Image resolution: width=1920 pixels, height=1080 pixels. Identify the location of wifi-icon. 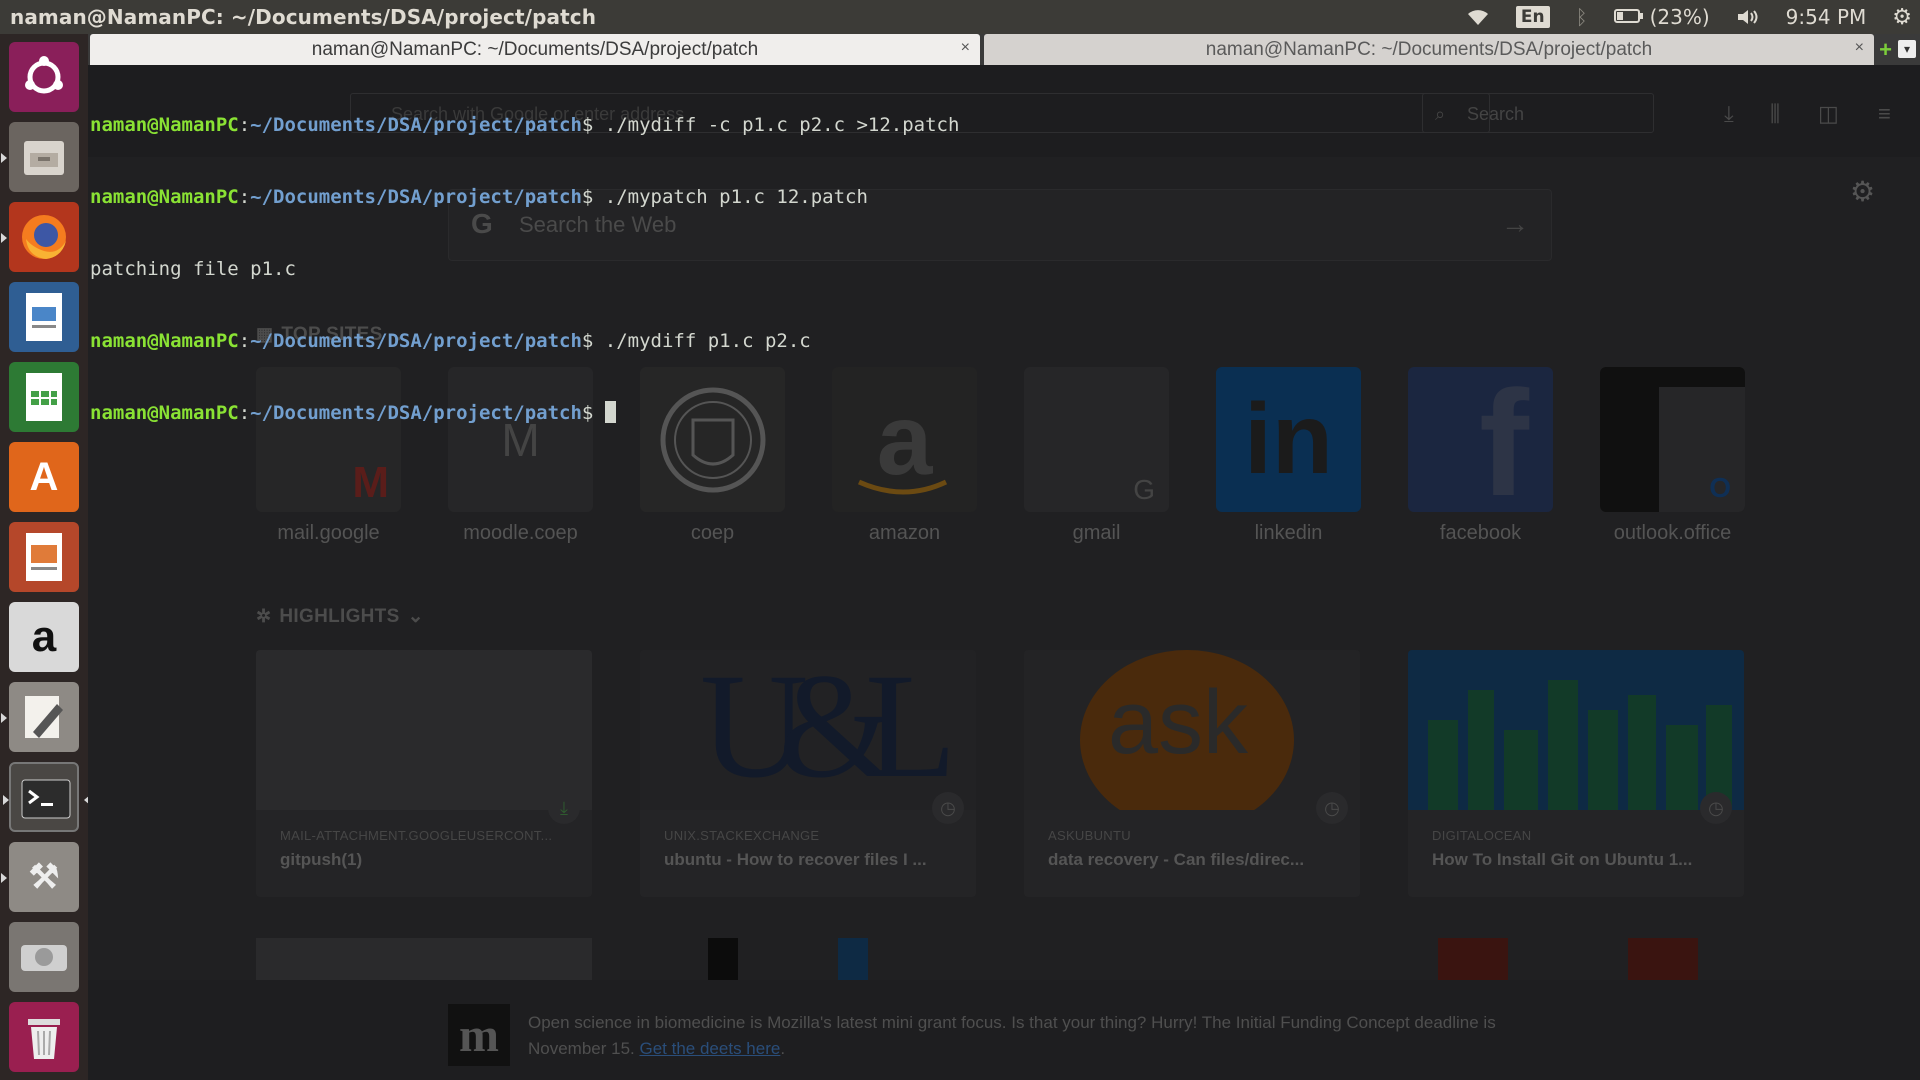
(1478, 17).